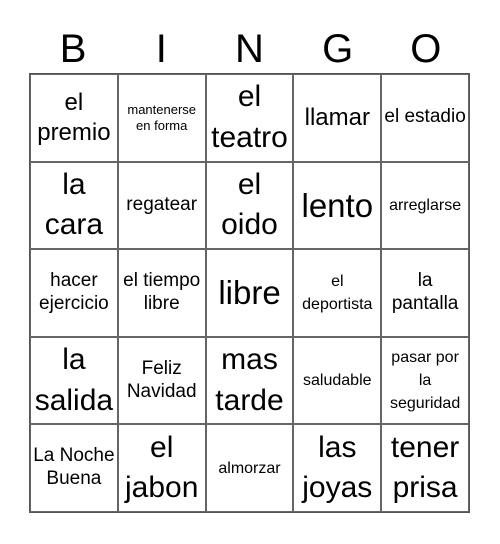 This screenshot has width=500, height=544. What do you see at coordinates (337, 380) in the screenshot?
I see `bingo-cell: saludable` at bounding box center [337, 380].